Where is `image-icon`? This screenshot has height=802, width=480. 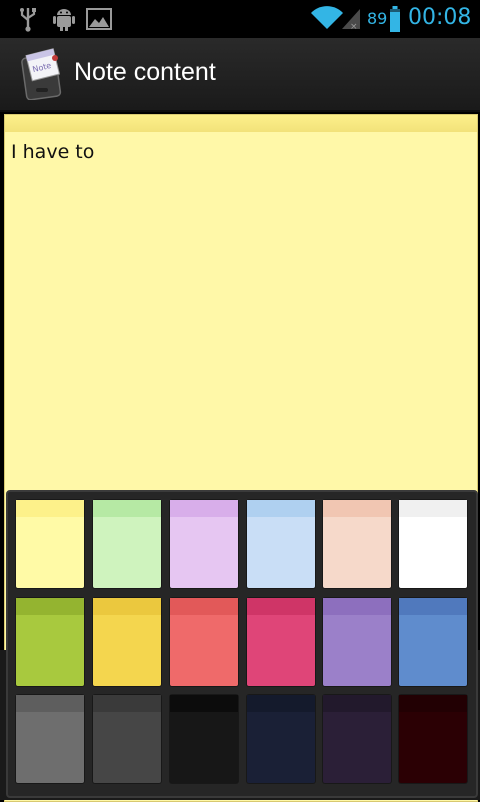 image-icon is located at coordinates (99, 19).